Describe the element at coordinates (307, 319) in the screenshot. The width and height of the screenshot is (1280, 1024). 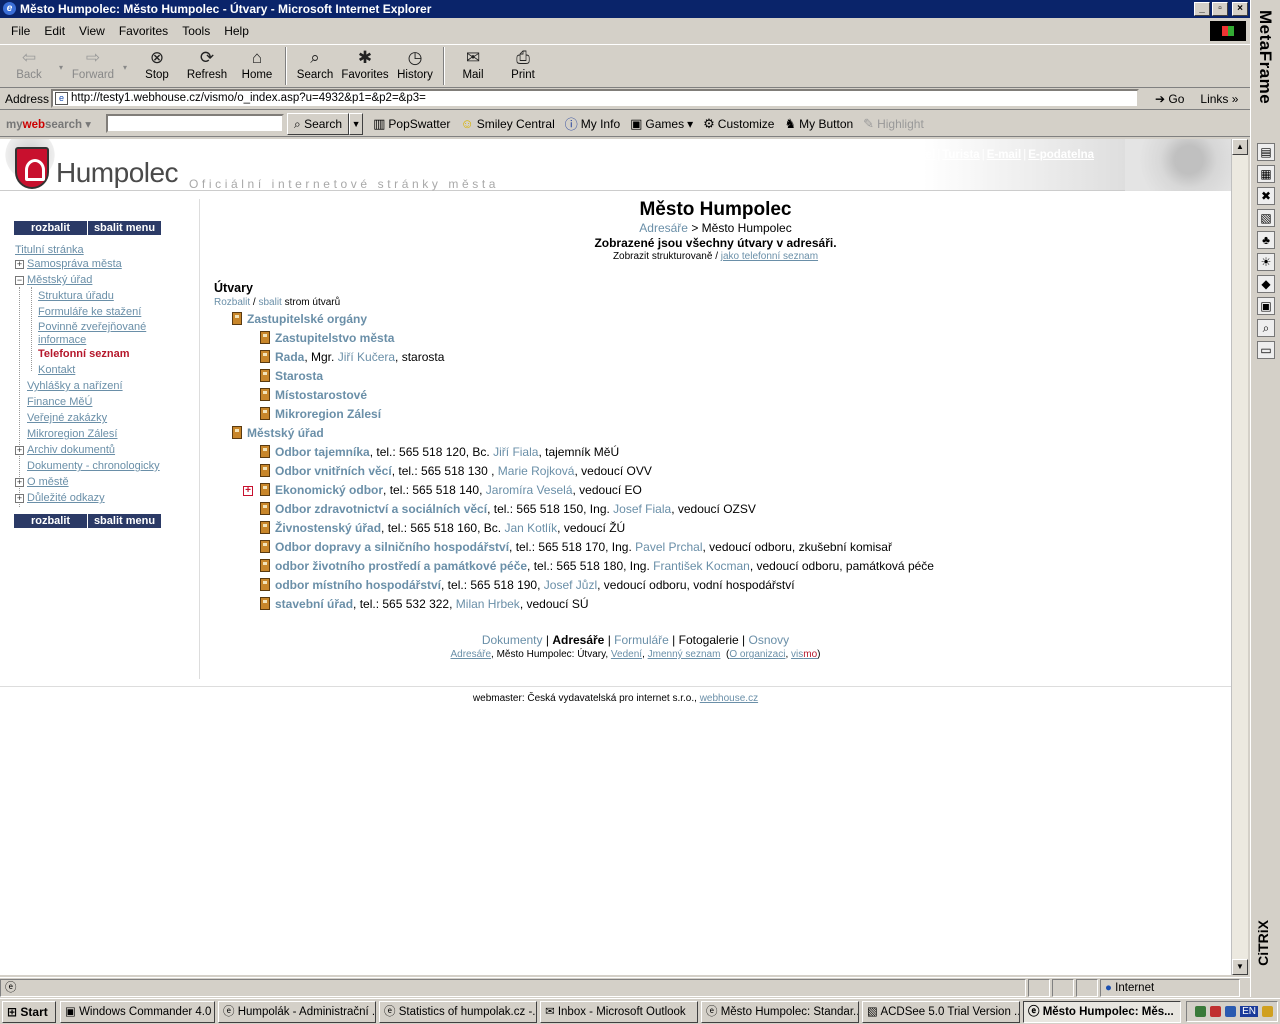
I see `unit-link: Zastupitelské orgány` at that location.